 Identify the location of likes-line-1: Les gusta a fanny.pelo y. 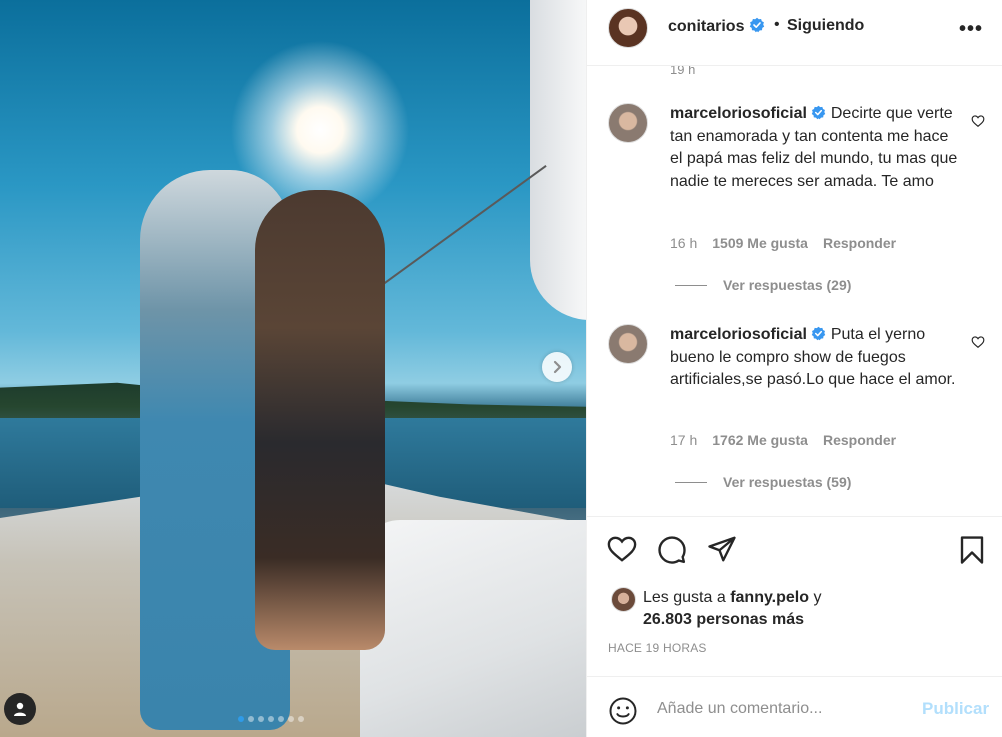
(732, 598).